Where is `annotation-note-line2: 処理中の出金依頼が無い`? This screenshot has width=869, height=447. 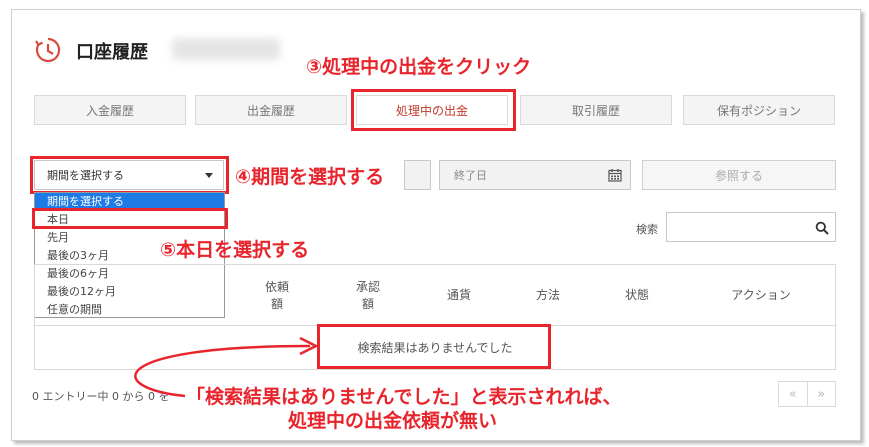
annotation-note-line2: 処理中の出金依頼が無い is located at coordinates (393, 421).